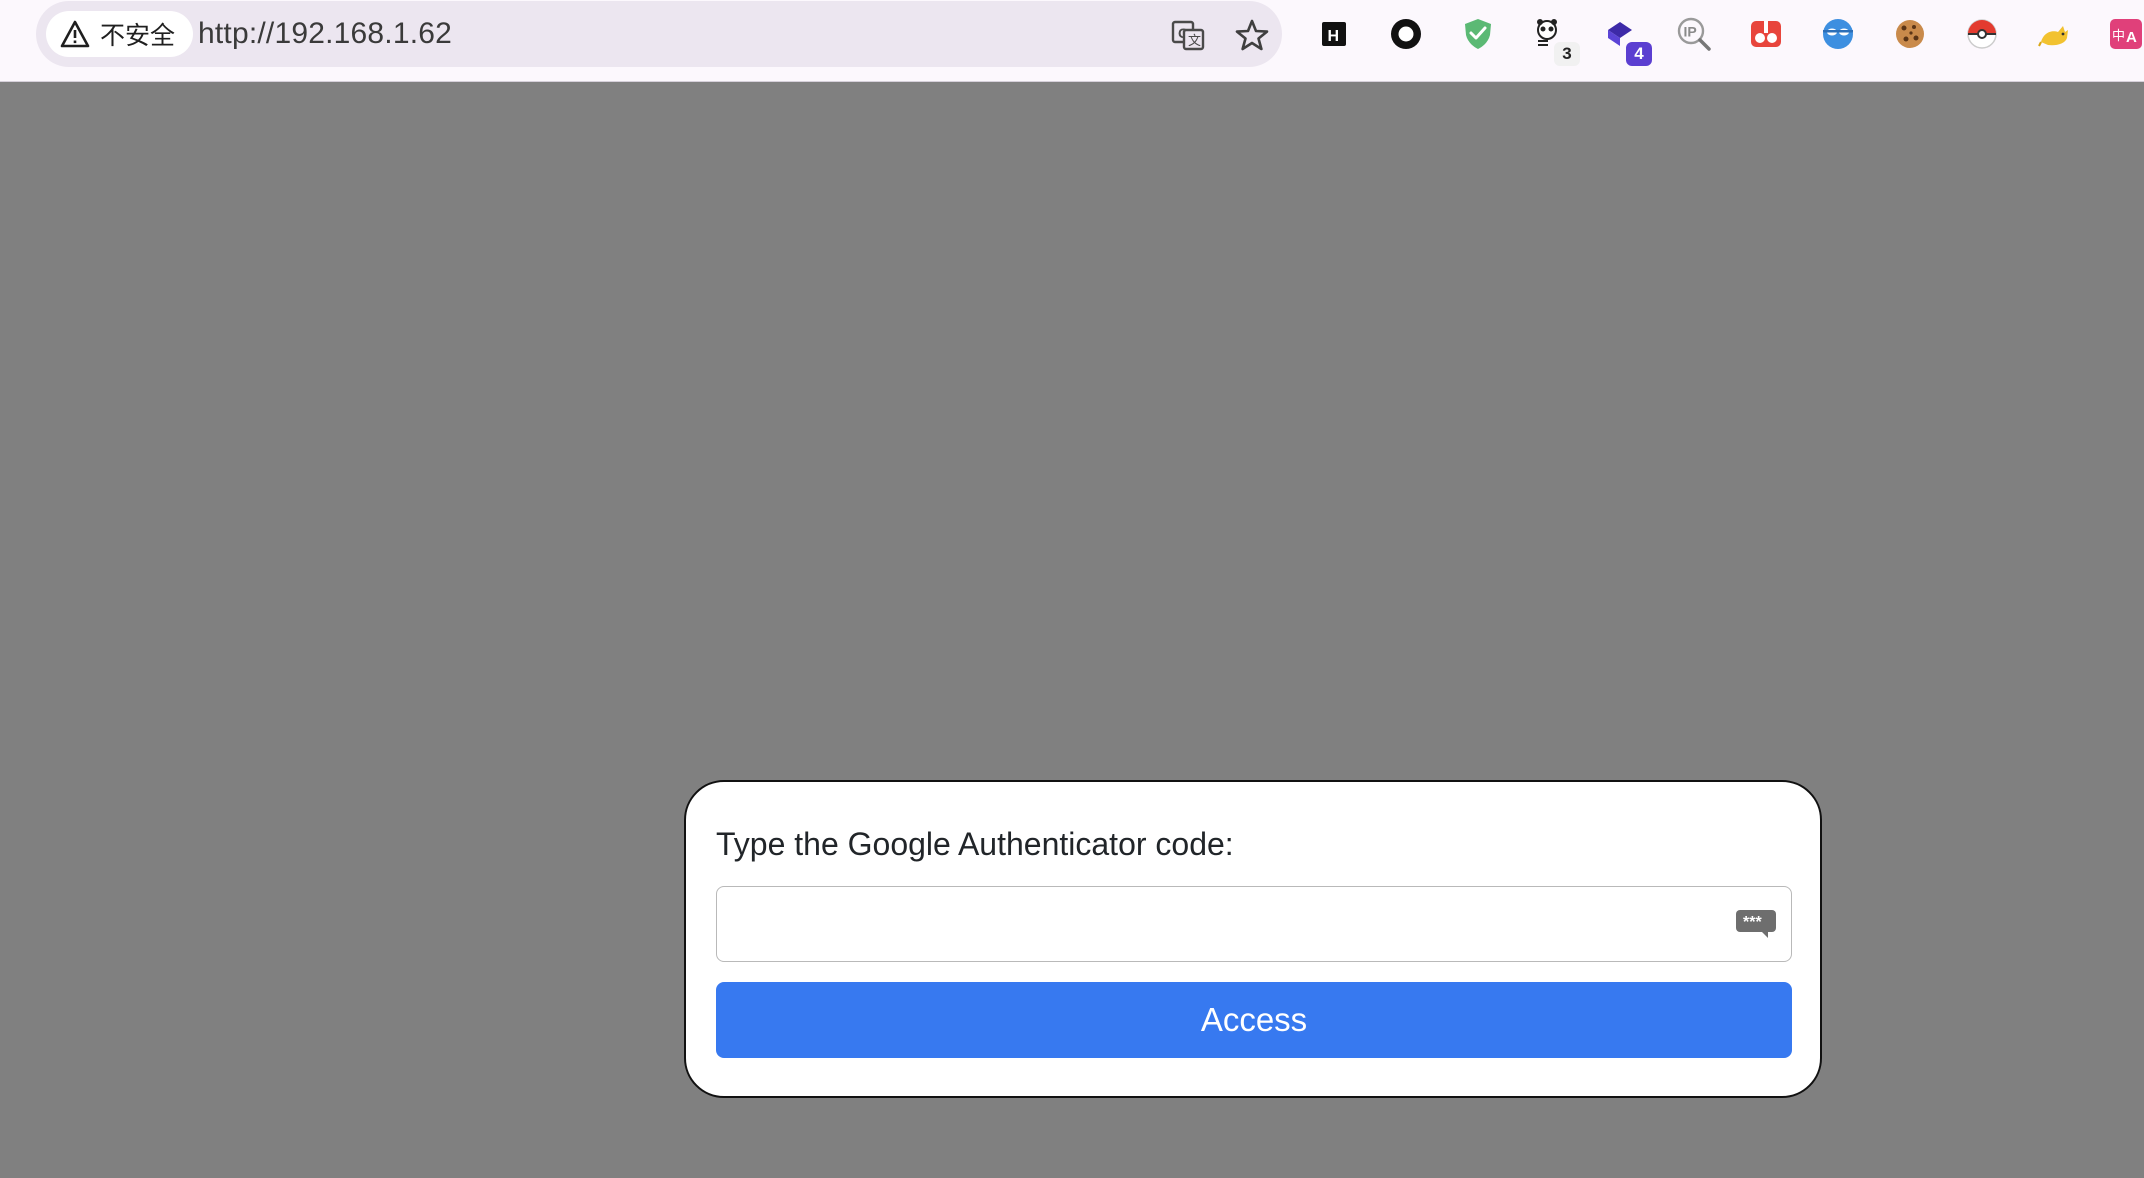  What do you see at coordinates (75, 34) in the screenshot?
I see `warning-icon` at bounding box center [75, 34].